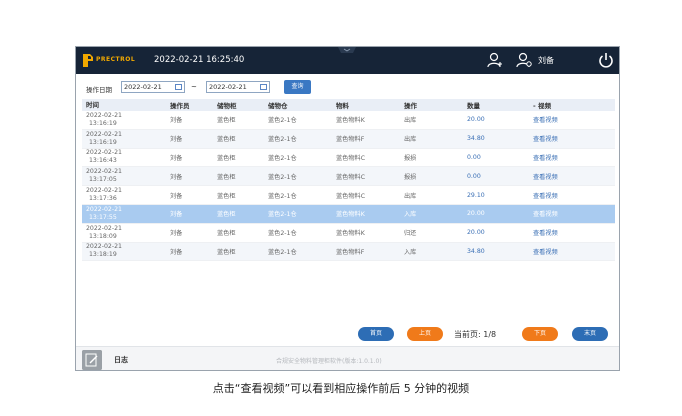  What do you see at coordinates (495, 60) in the screenshot?
I see `user-icon` at bounding box center [495, 60].